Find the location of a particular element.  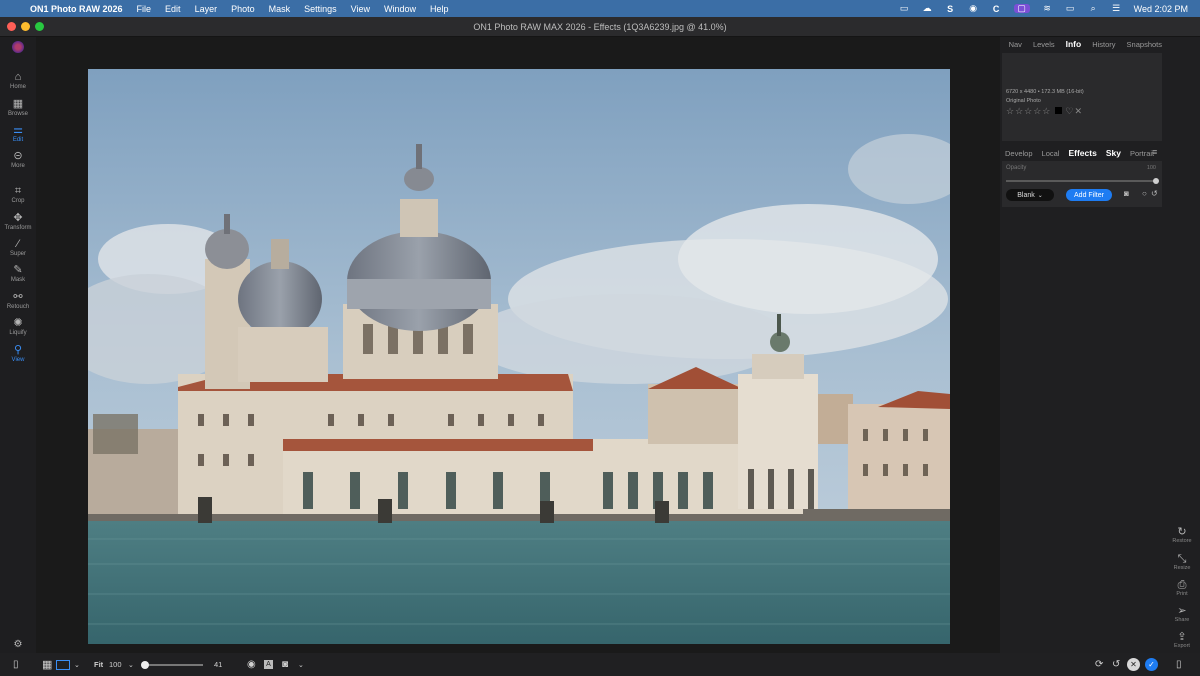

tool-mask: ✎ Mask is located at coordinates (18, 273).